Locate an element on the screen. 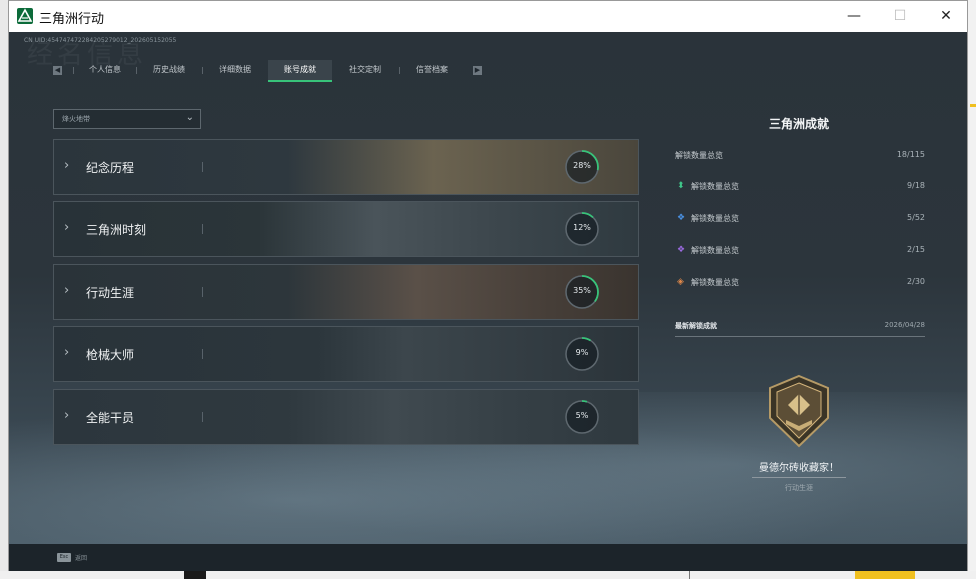  tab-bar: ◀ 个人信息 历史战绩 详细数据 账号成就 社交定制 信誉档案 ▶ is located at coordinates (268, 71).